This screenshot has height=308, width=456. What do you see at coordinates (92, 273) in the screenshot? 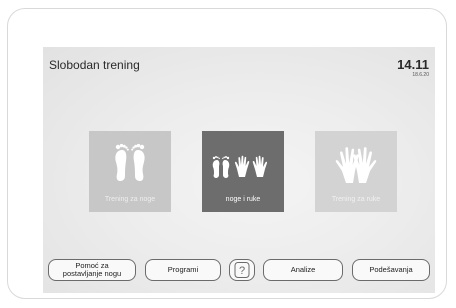
I see `help-label-line2: postavljanje nogu` at bounding box center [92, 273].